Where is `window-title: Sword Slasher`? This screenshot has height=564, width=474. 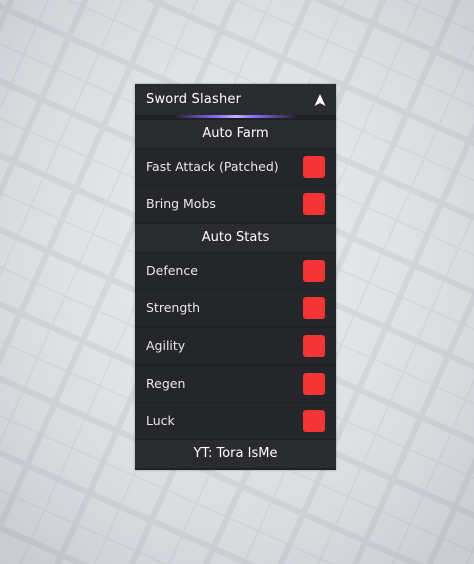 window-title: Sword Slasher is located at coordinates (194, 99).